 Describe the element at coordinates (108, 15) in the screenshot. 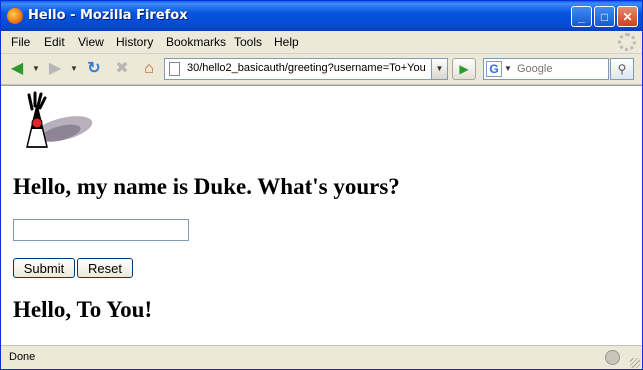

I see `window-title: Hello - Mozilla Firefox` at that location.